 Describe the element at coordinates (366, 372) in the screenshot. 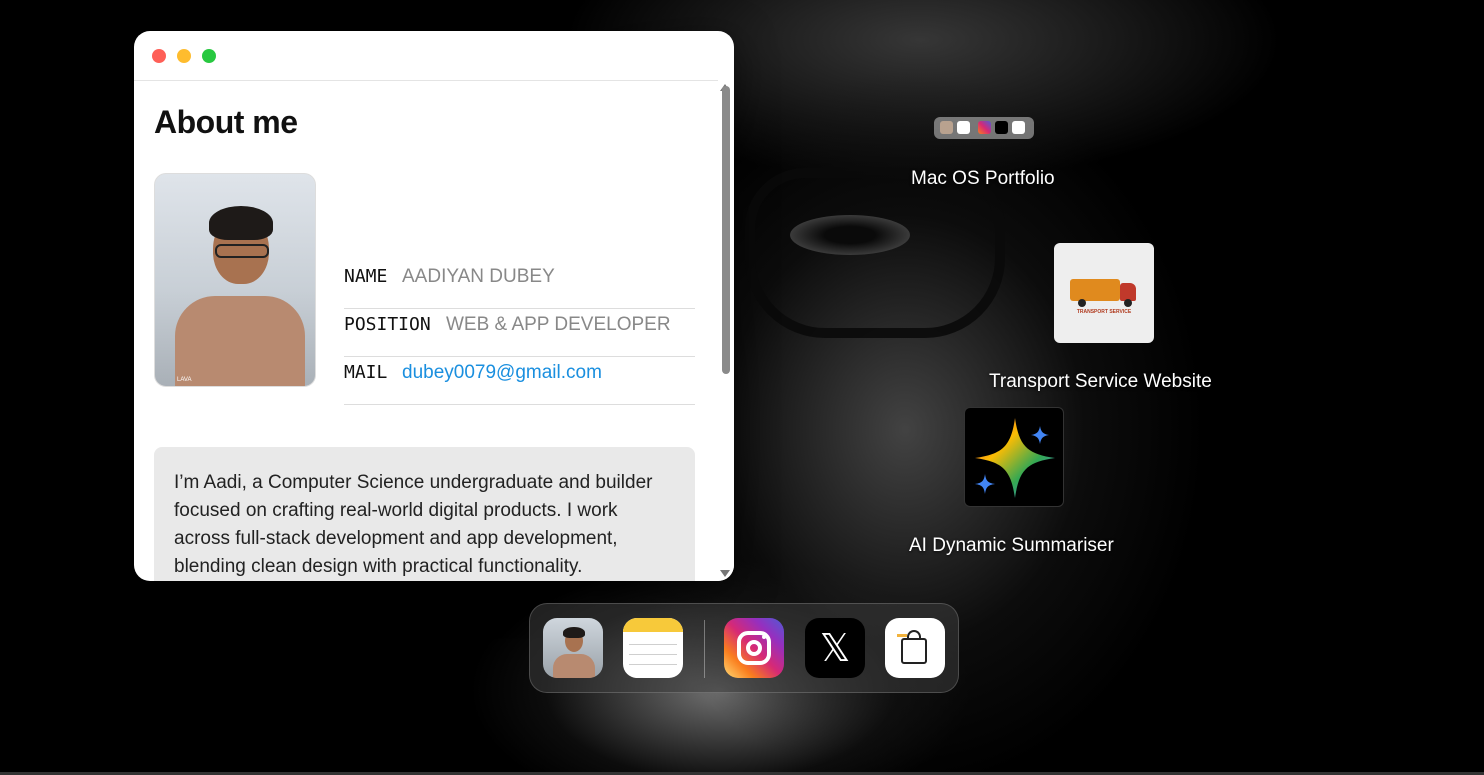

I see `mail-label: MAIL` at that location.